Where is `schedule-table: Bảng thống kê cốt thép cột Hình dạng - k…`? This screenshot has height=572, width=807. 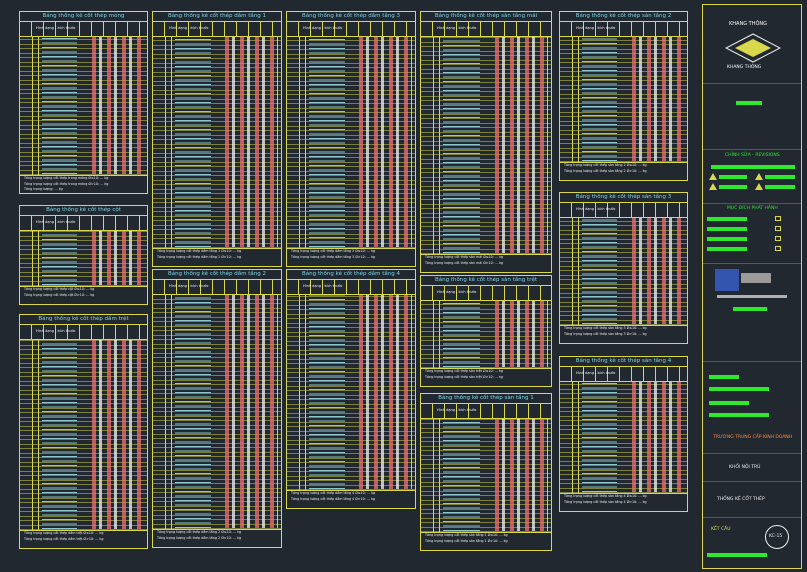 schedule-table: Bảng thống kê cốt thép cột Hình dạng - k… is located at coordinates (83, 255).